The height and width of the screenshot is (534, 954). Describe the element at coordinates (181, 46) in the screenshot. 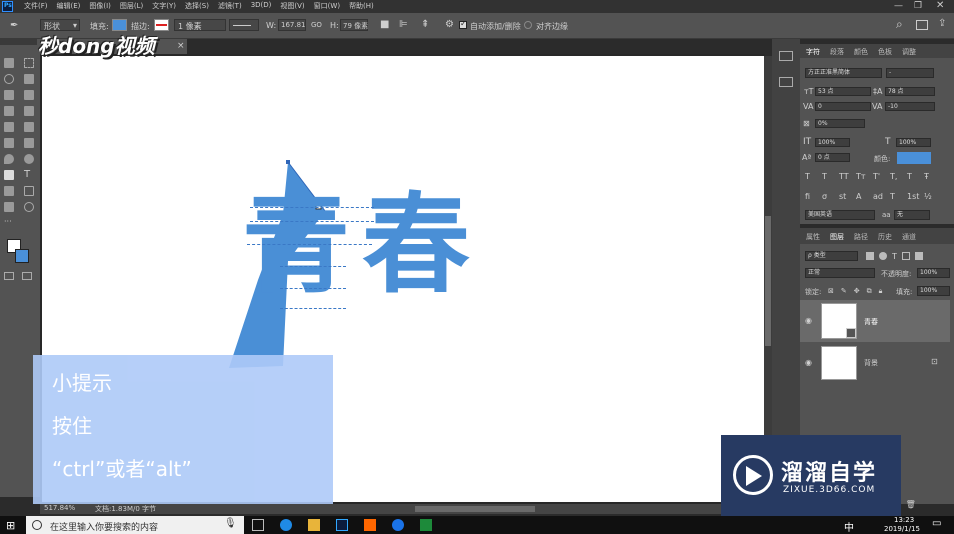

I see `close-tab-icon: ×` at that location.